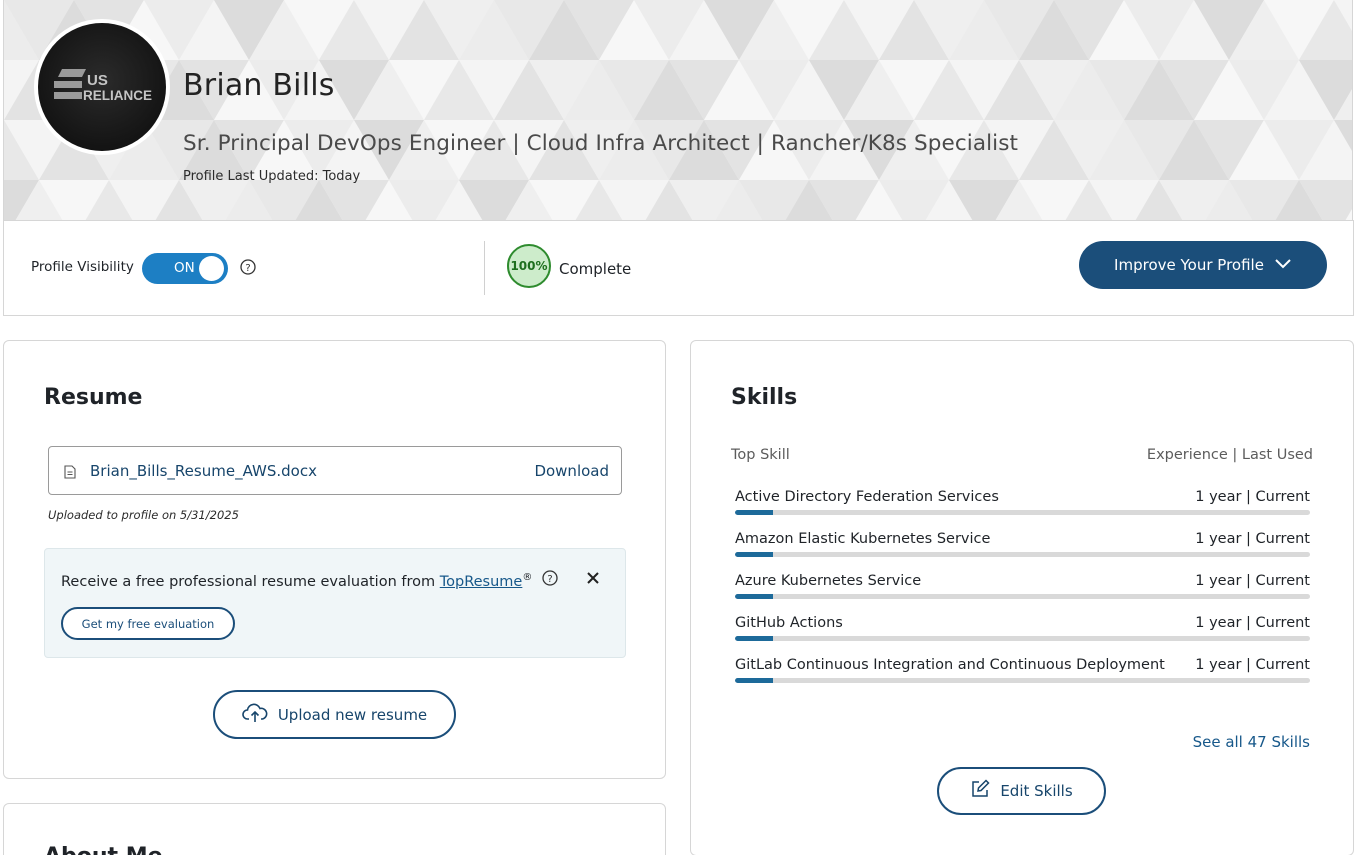 Image resolution: width=1359 pixels, height=855 pixels. I want to click on about-me-title: About Me, so click(103, 849).